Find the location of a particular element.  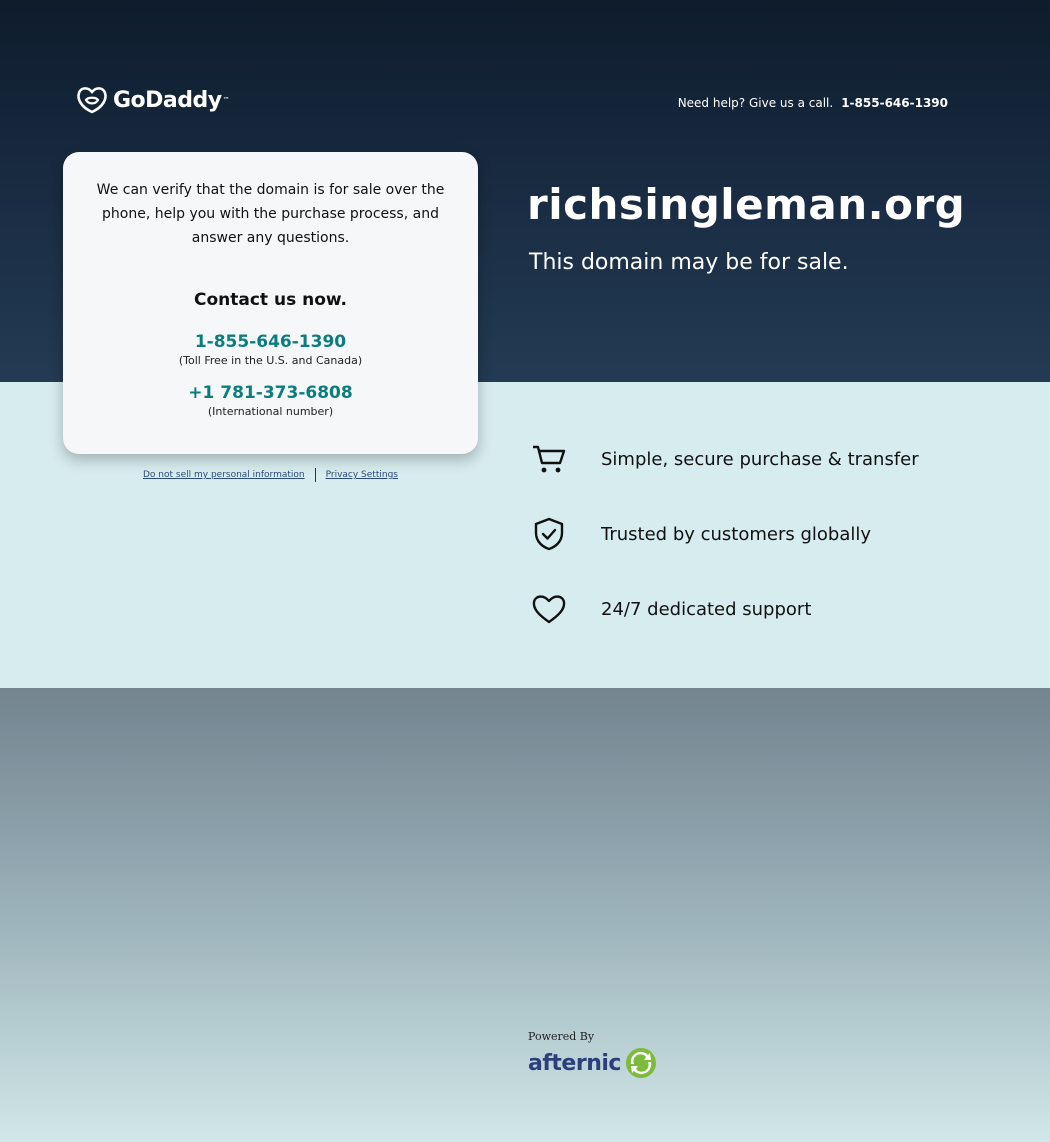

contact-heading: Contact us now. is located at coordinates (270, 300).